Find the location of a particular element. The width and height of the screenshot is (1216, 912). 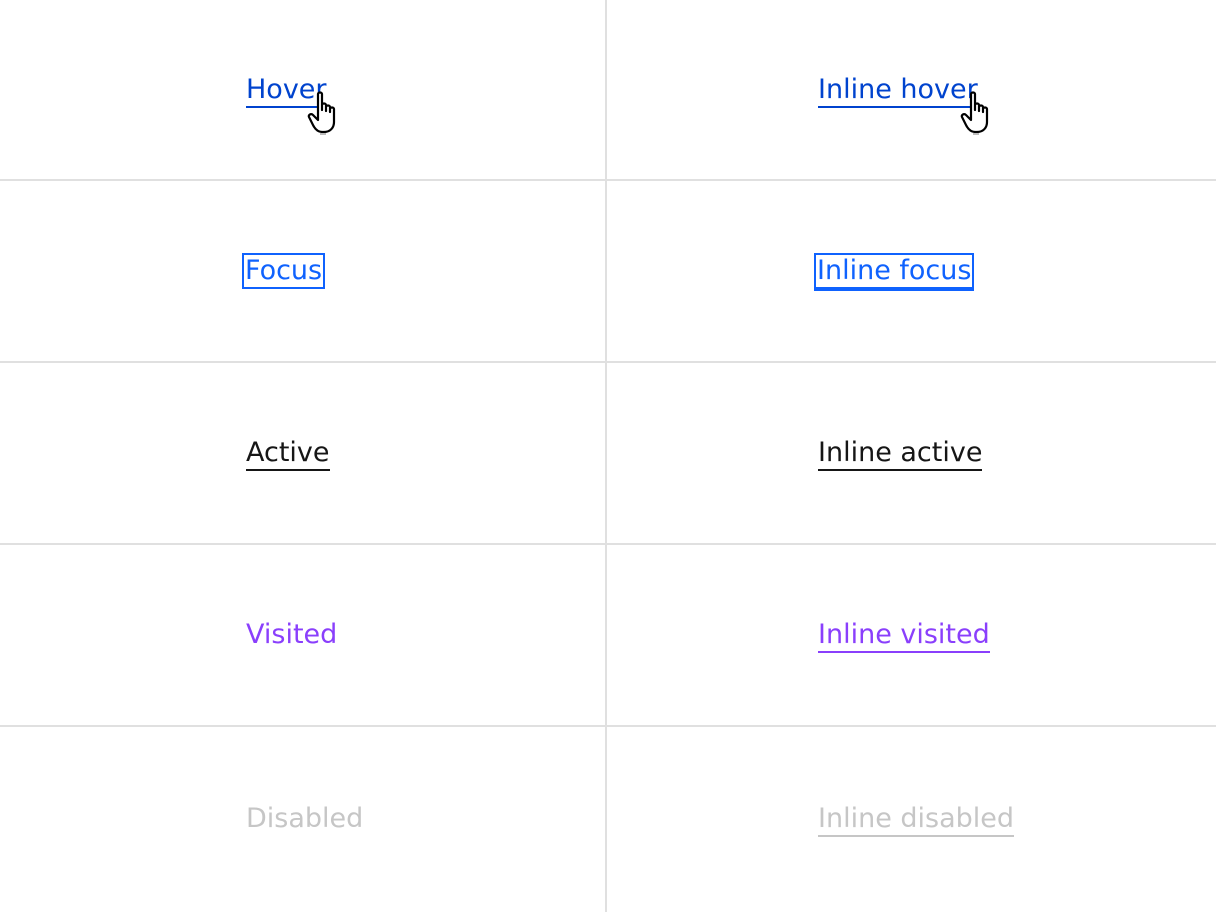

cell-visited: Visited is located at coordinates (303, 636).